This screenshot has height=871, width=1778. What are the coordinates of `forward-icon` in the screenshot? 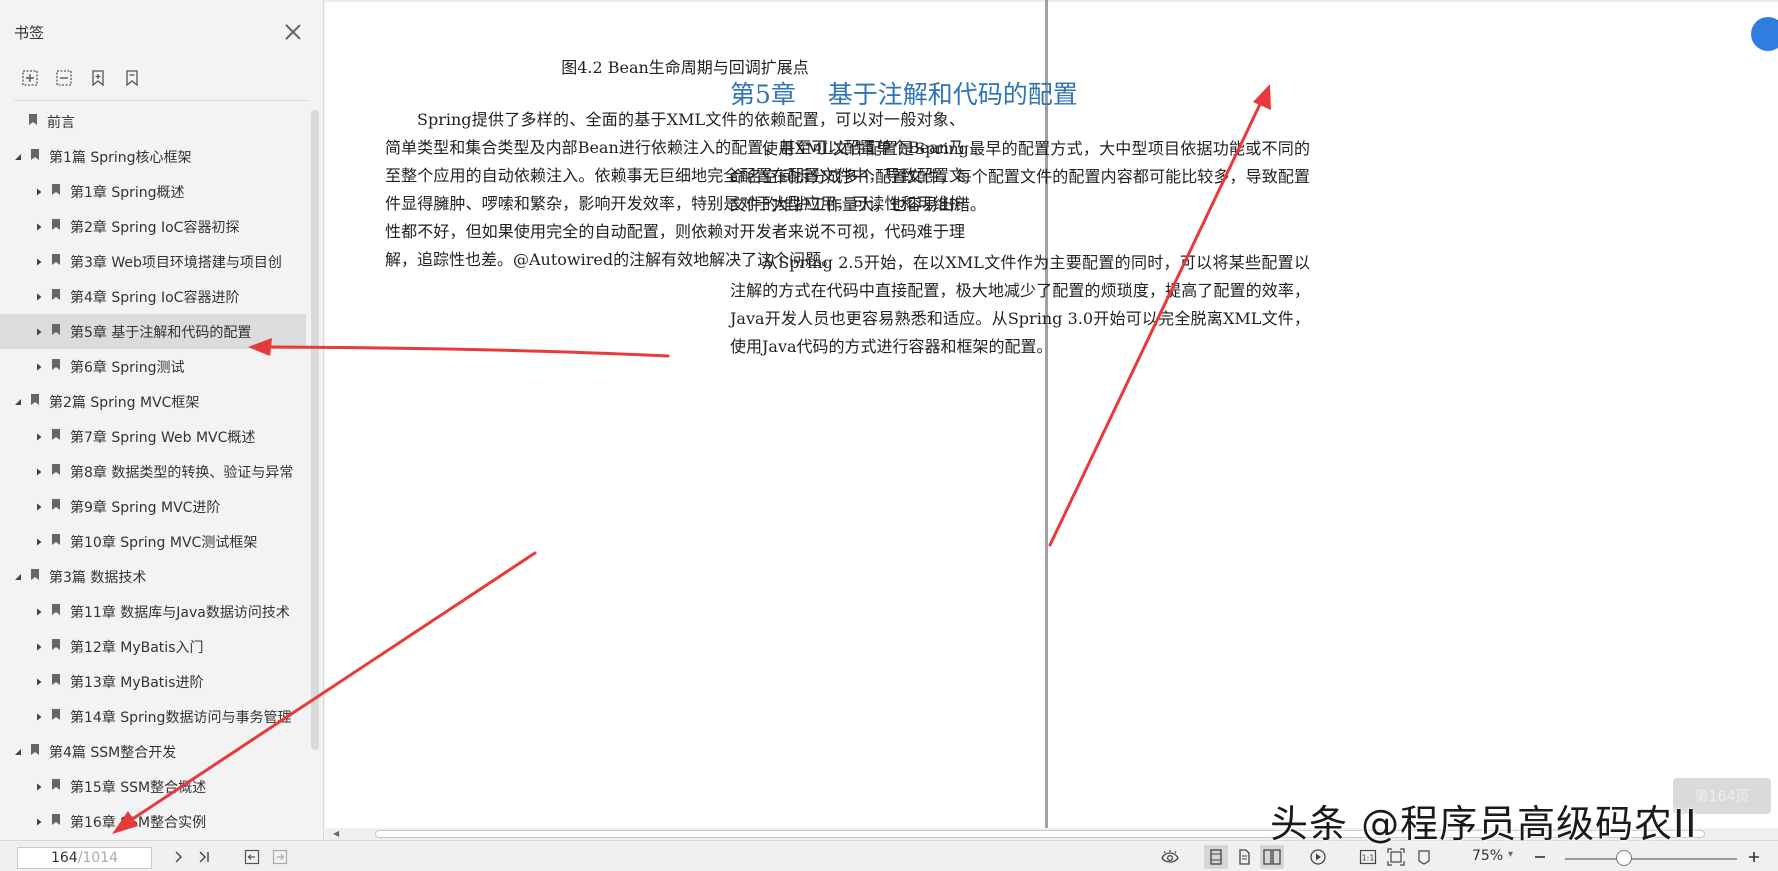 It's located at (280, 857).